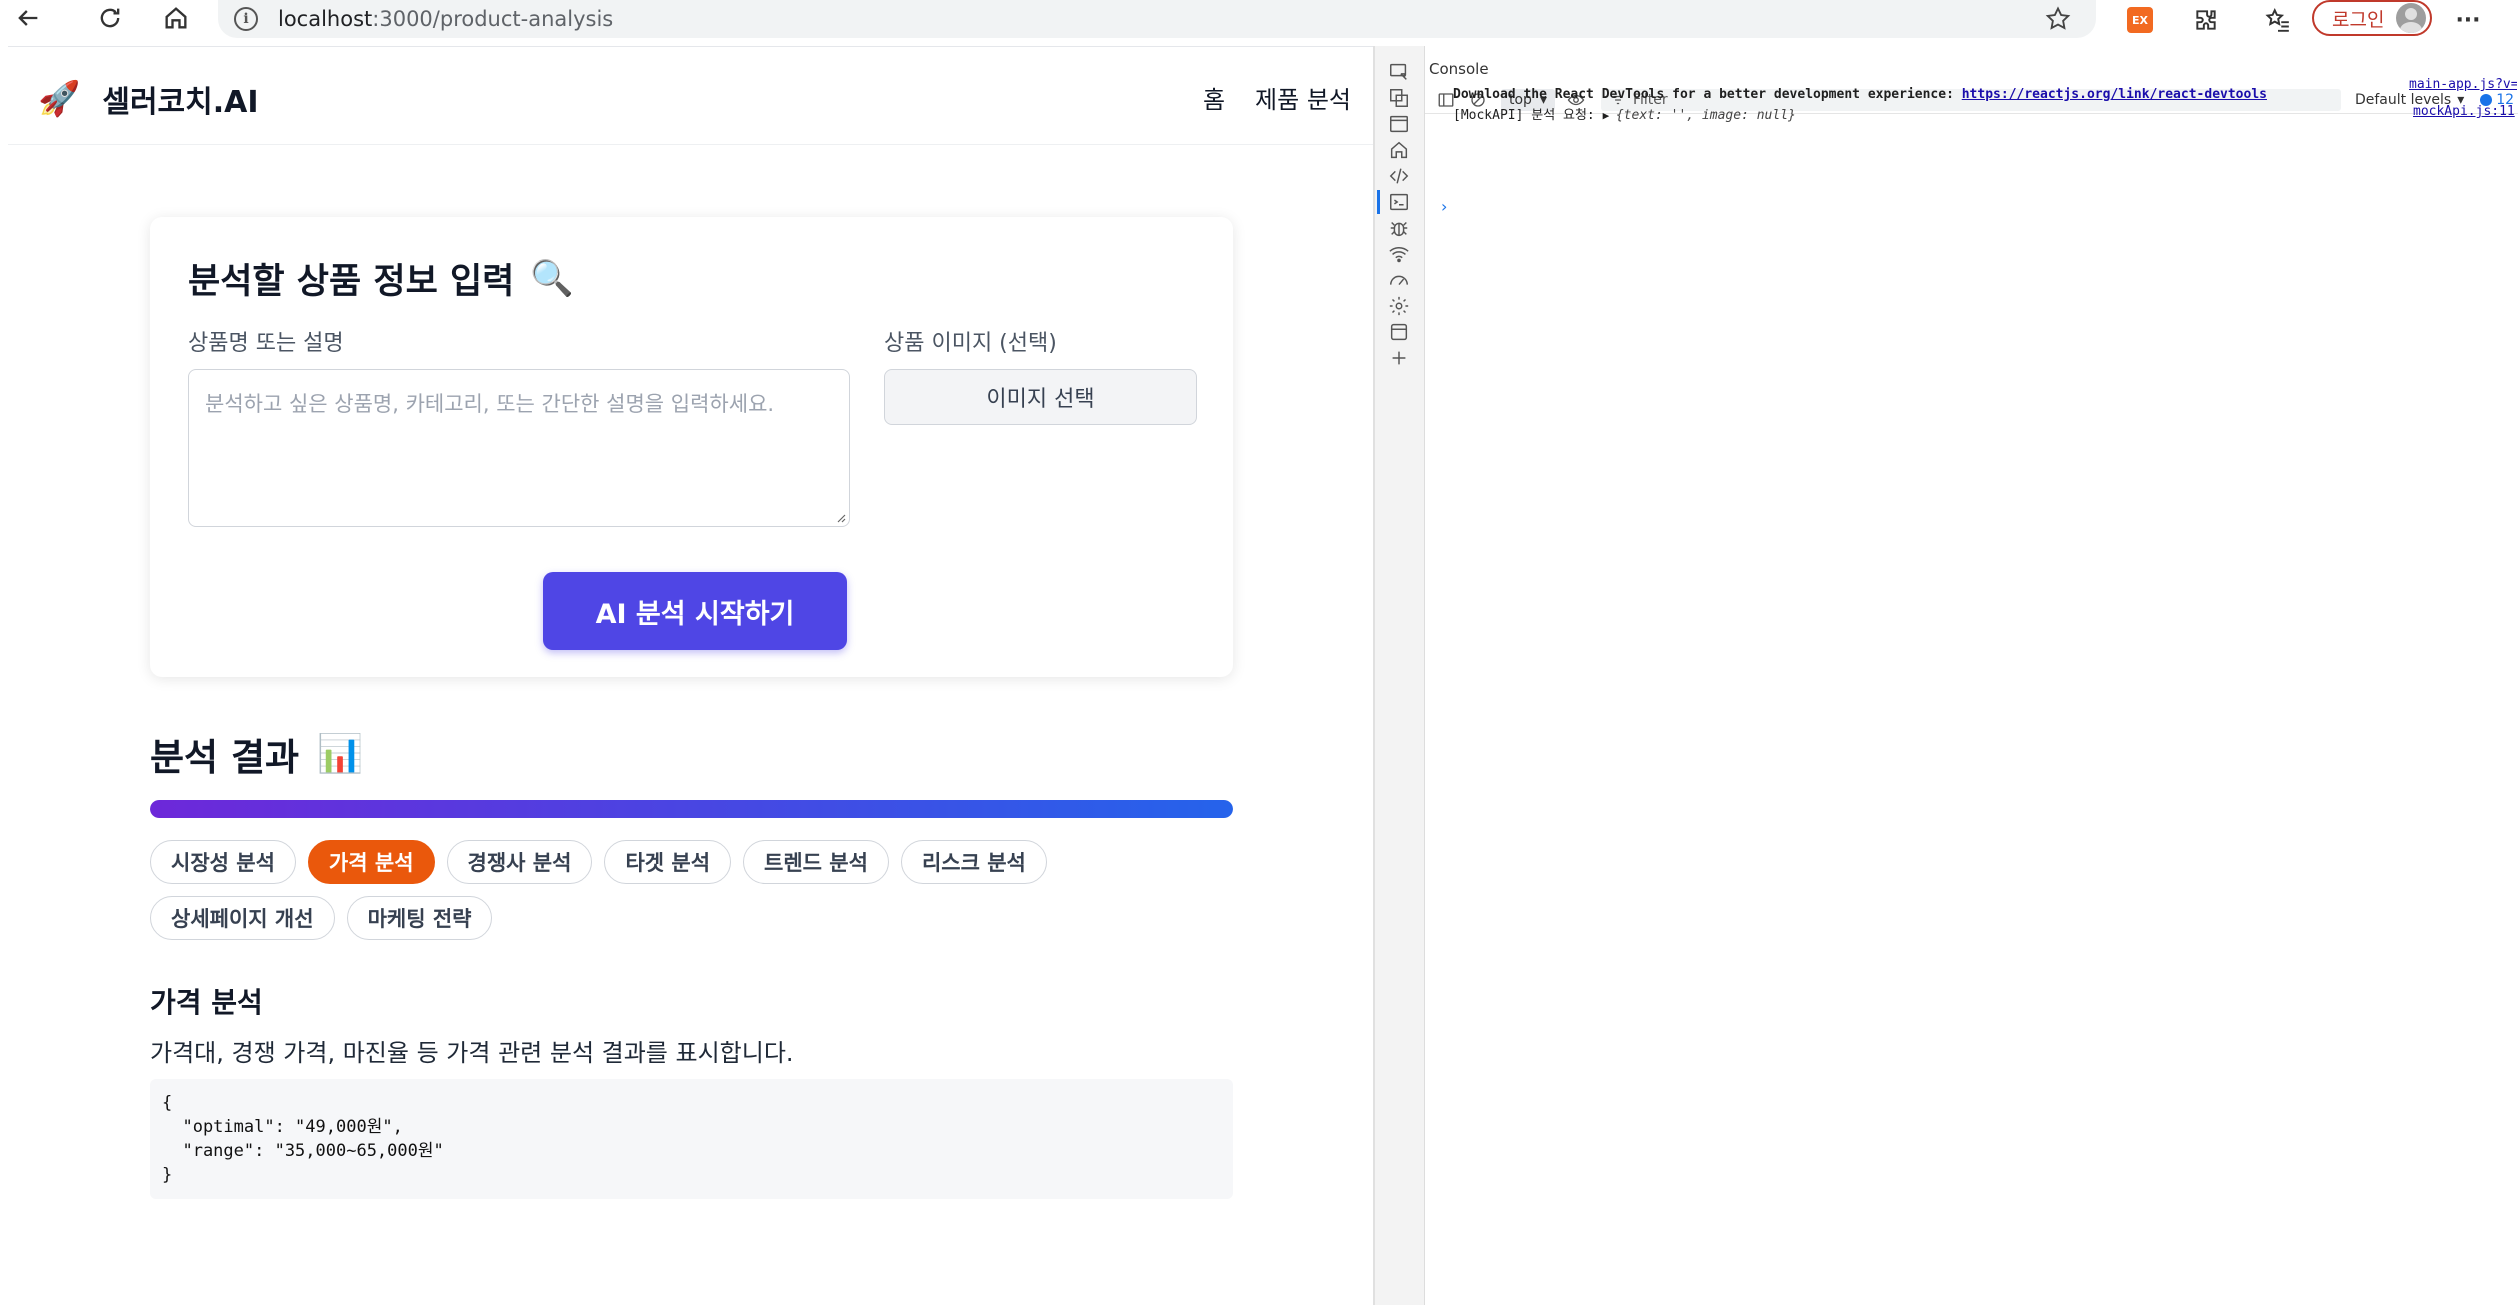 This screenshot has height=1305, width=2518. Describe the element at coordinates (1040, 397) in the screenshot. I see `image-select-button: 이미지 선택` at that location.